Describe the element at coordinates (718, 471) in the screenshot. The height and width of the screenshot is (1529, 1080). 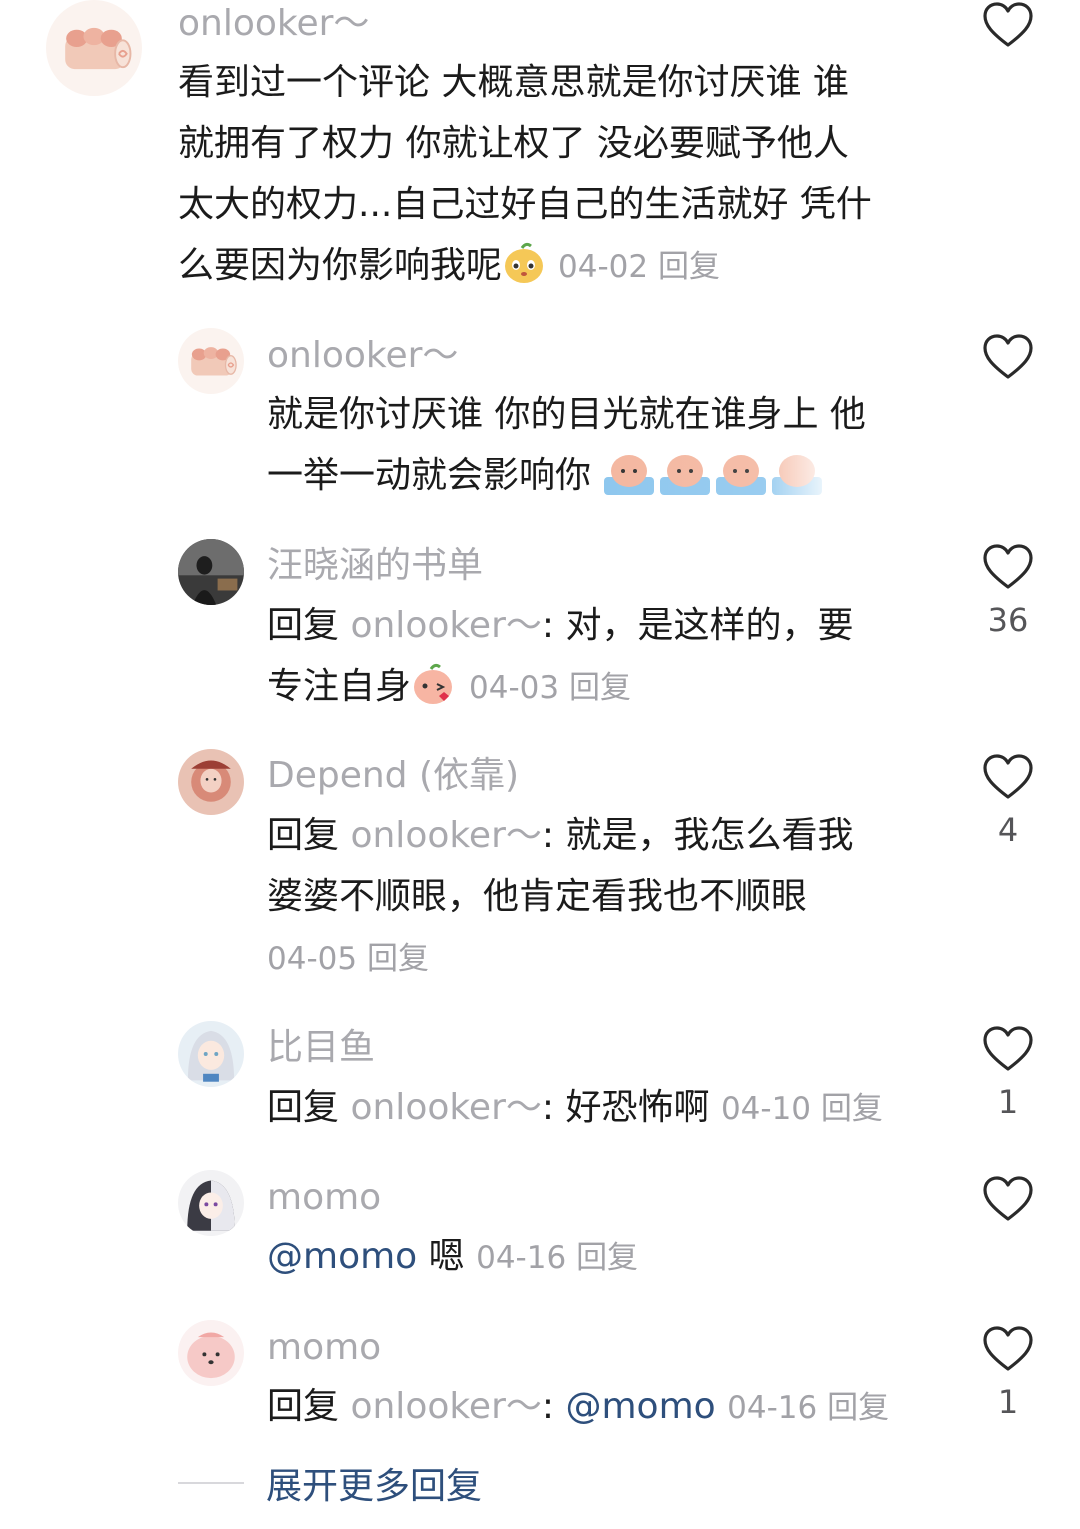
I see `peach-bath-sticker-icon` at that location.